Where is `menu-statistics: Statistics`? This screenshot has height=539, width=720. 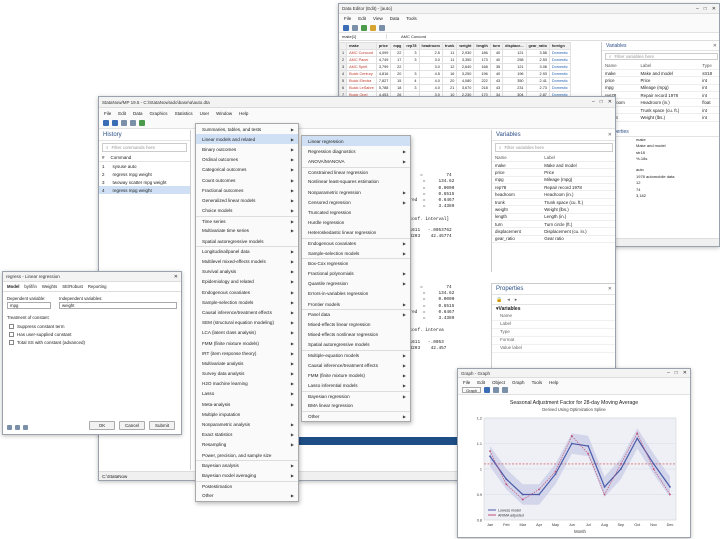 menu-statistics: Statistics is located at coordinates (184, 113).